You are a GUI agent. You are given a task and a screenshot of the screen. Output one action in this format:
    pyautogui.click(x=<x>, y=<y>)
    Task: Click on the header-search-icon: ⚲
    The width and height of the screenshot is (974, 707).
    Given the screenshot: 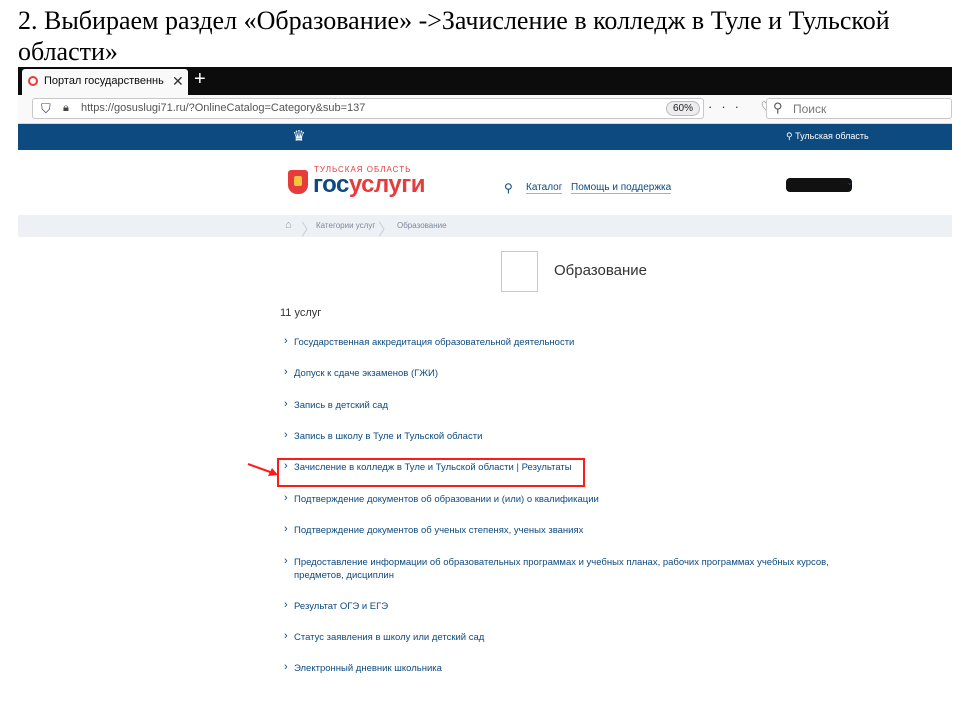 What is the action you would take?
    pyautogui.click(x=508, y=188)
    